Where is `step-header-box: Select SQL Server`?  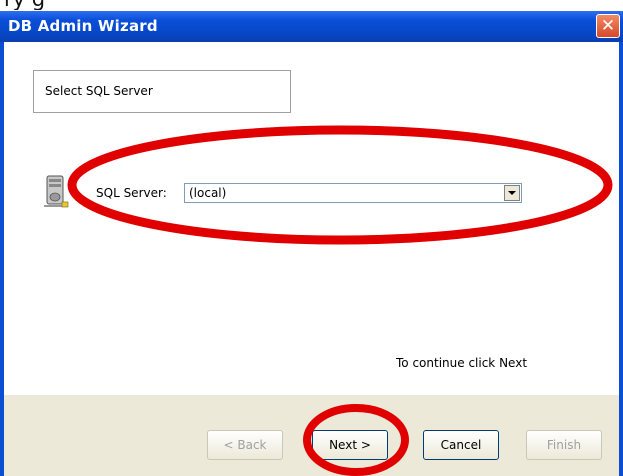 step-header-box: Select SQL Server is located at coordinates (162, 91).